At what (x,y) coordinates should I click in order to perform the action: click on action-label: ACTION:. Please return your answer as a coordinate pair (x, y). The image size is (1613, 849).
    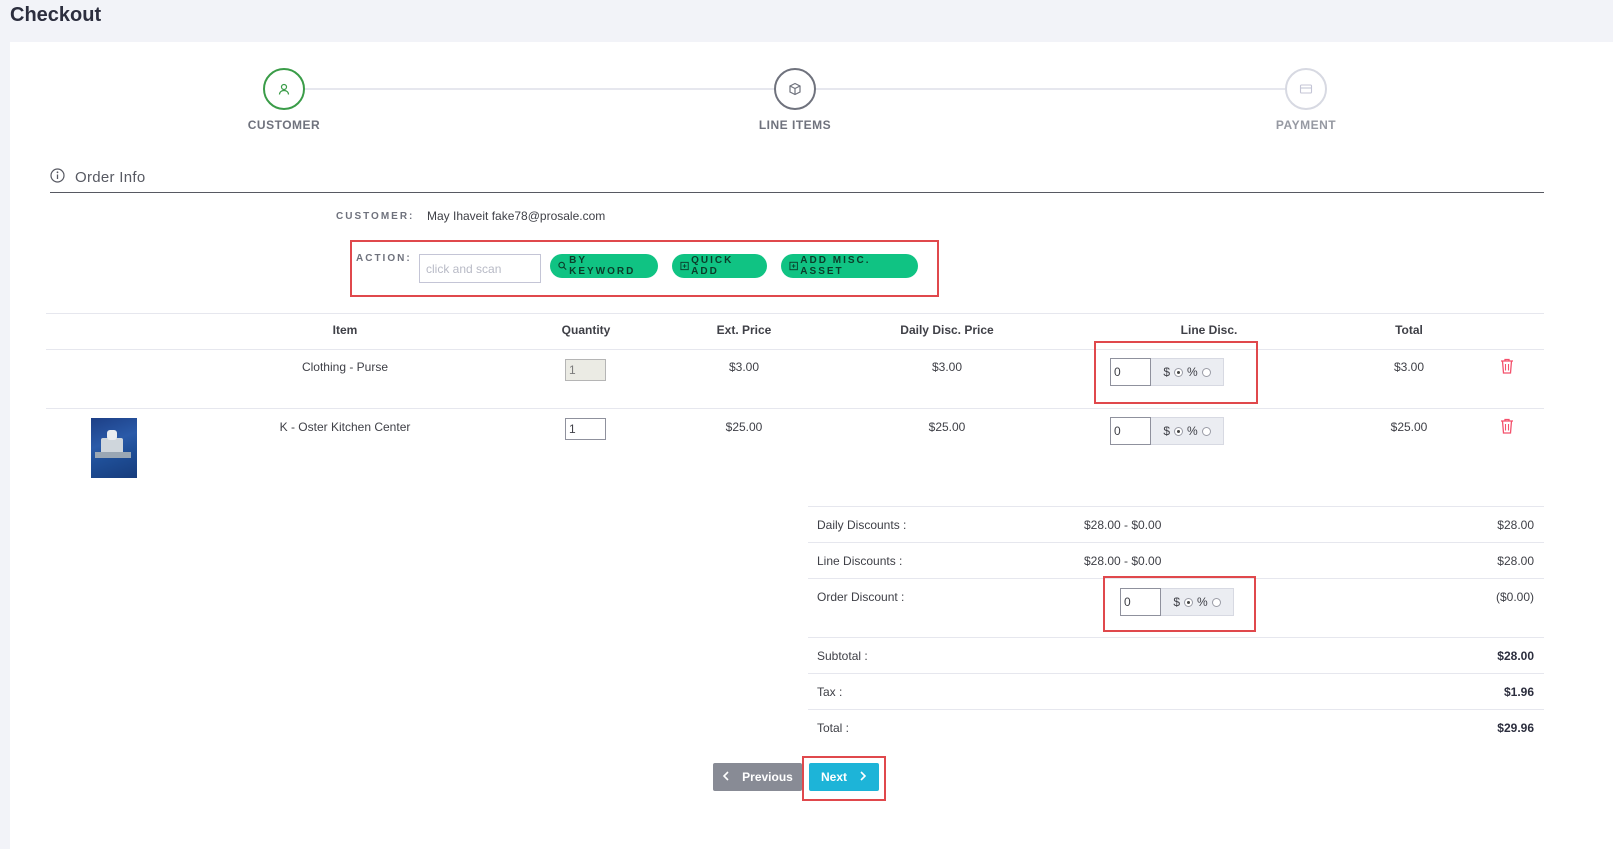
    Looking at the image, I should click on (384, 258).